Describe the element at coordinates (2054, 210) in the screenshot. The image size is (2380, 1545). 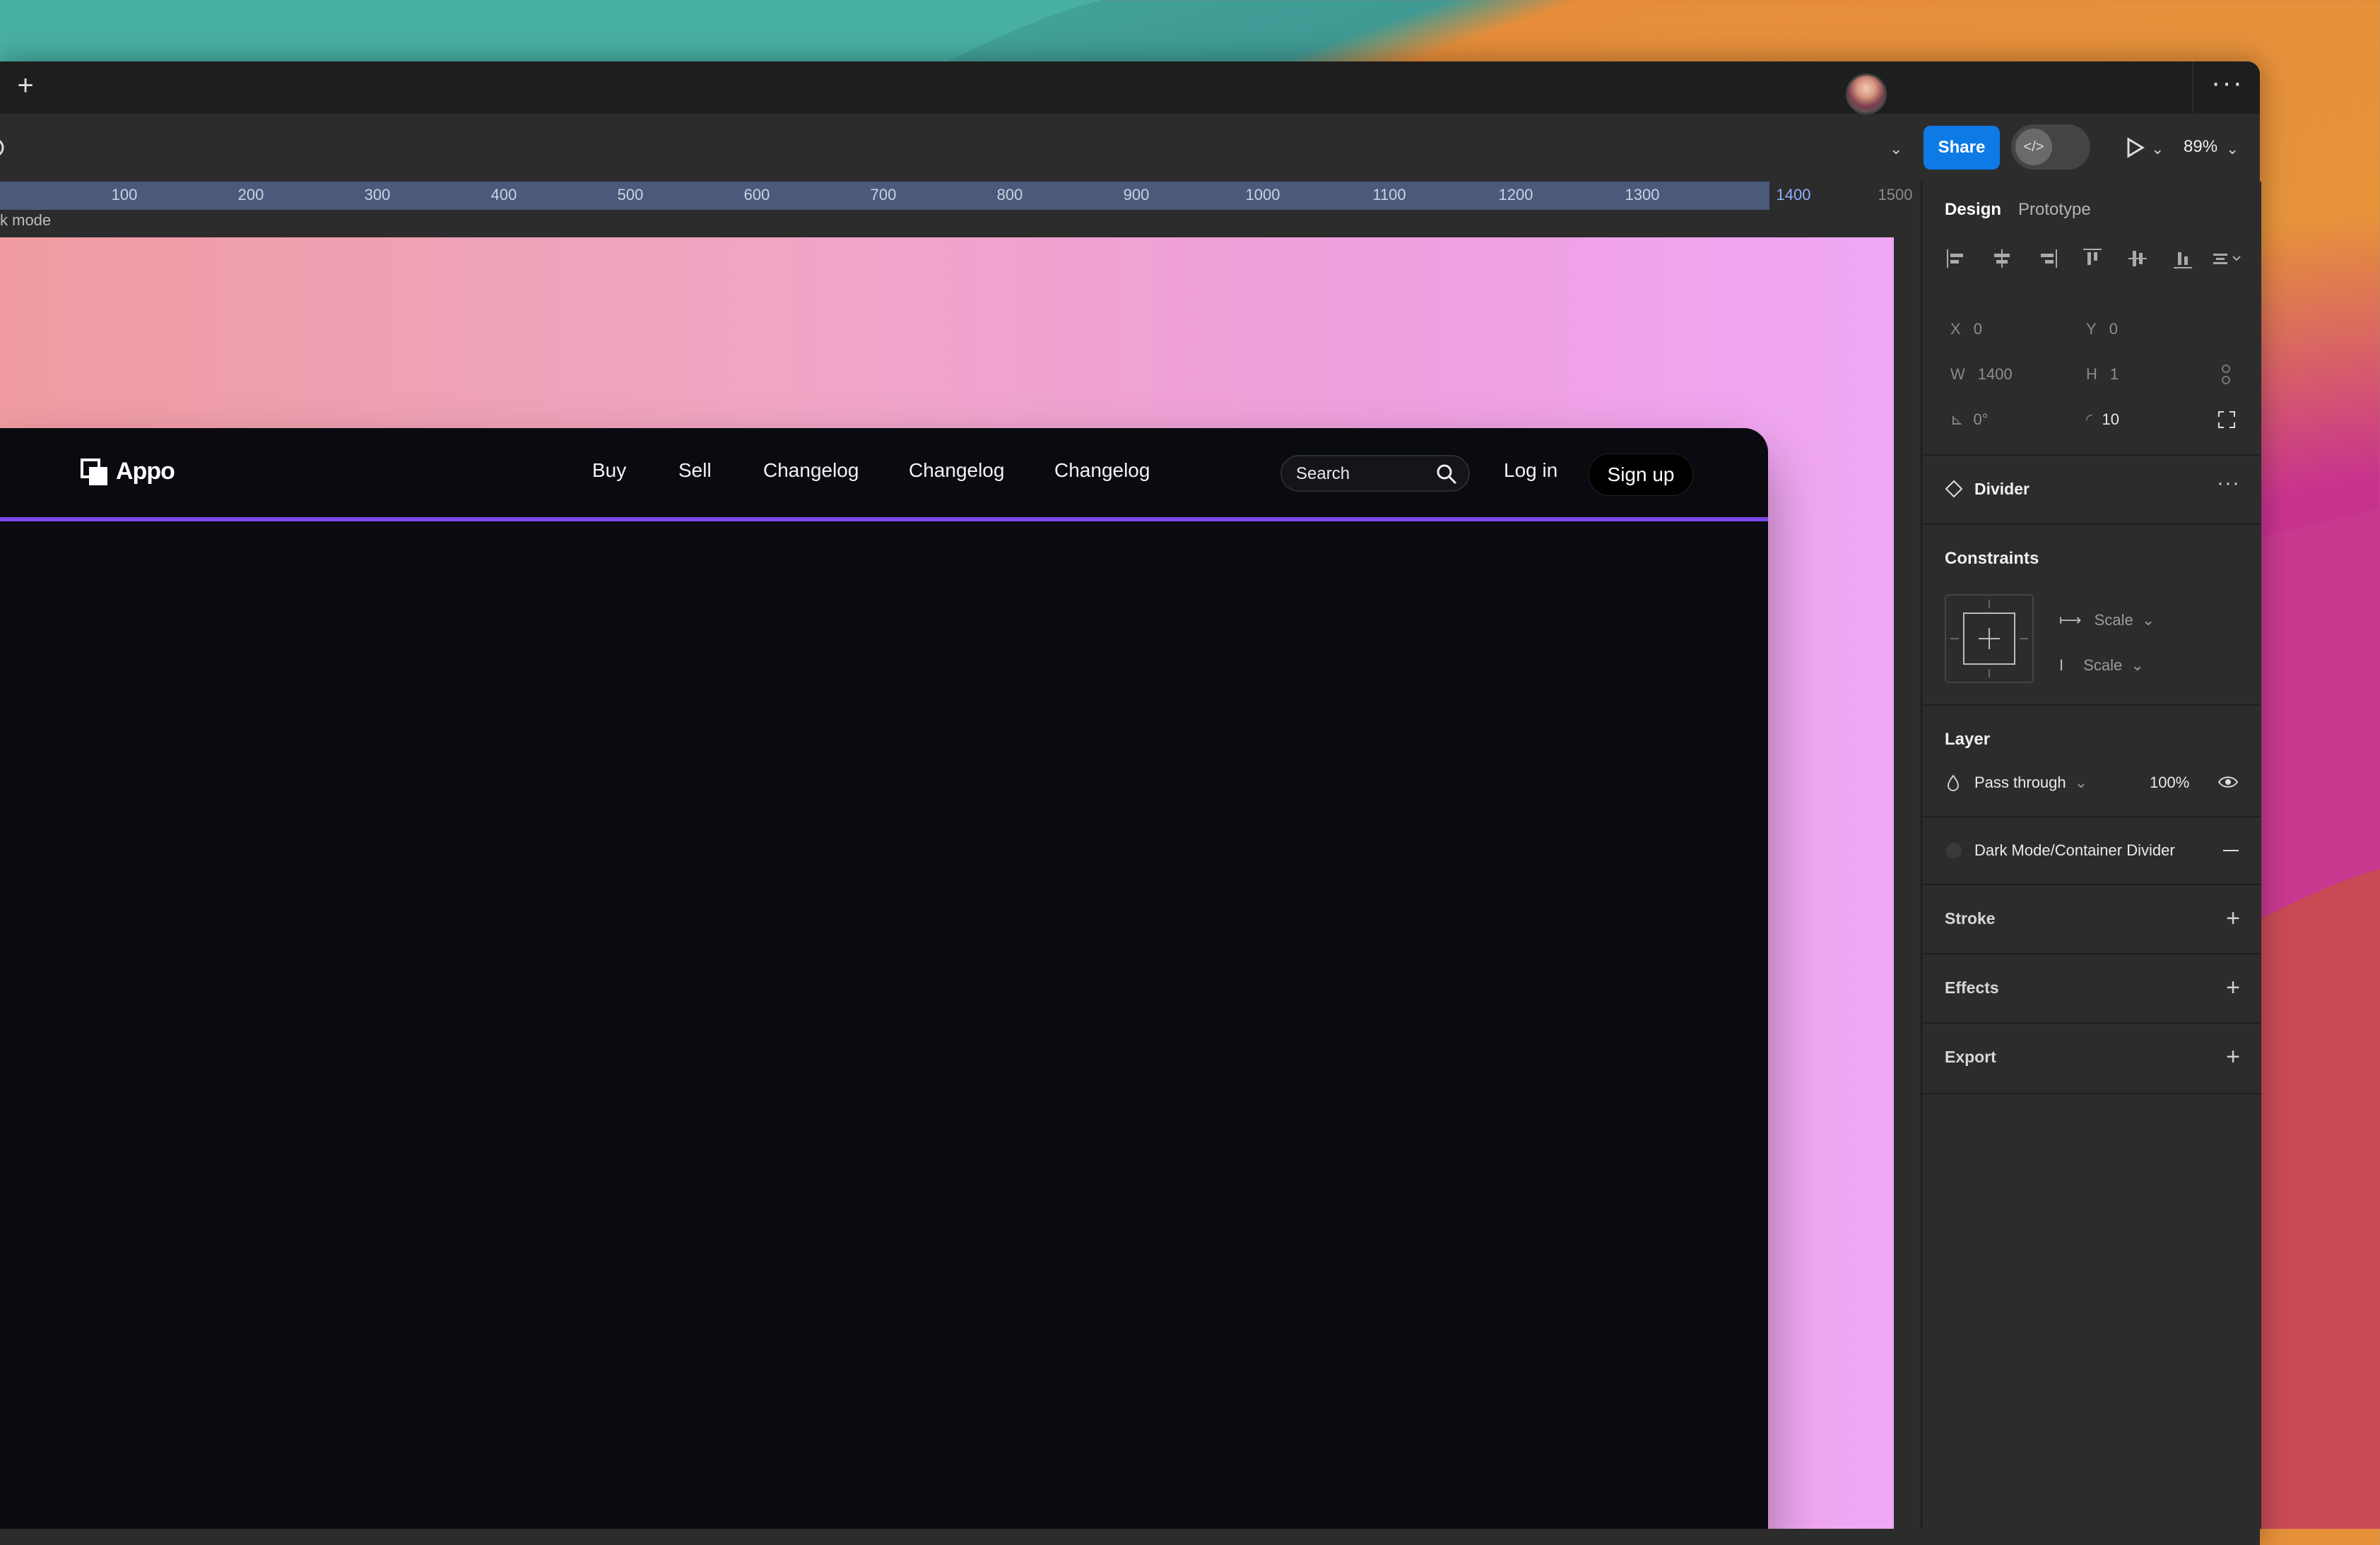
I see `tab-prototype: Prototype` at that location.